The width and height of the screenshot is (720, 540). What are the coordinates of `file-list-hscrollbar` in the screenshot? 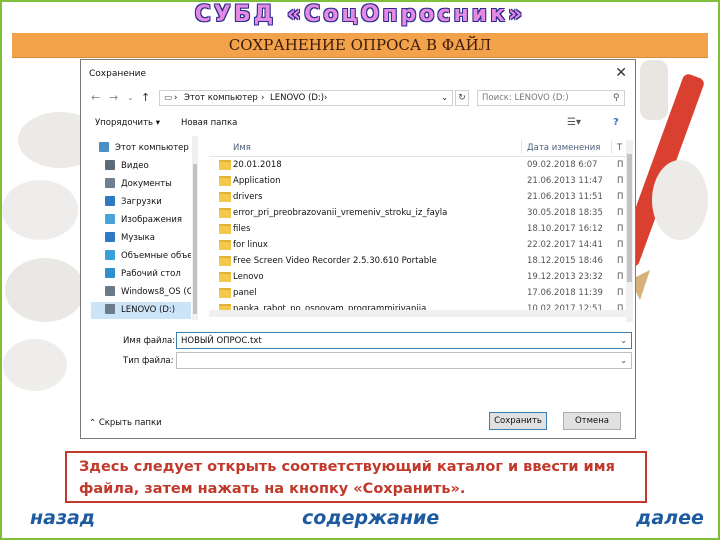 It's located at (417, 313).